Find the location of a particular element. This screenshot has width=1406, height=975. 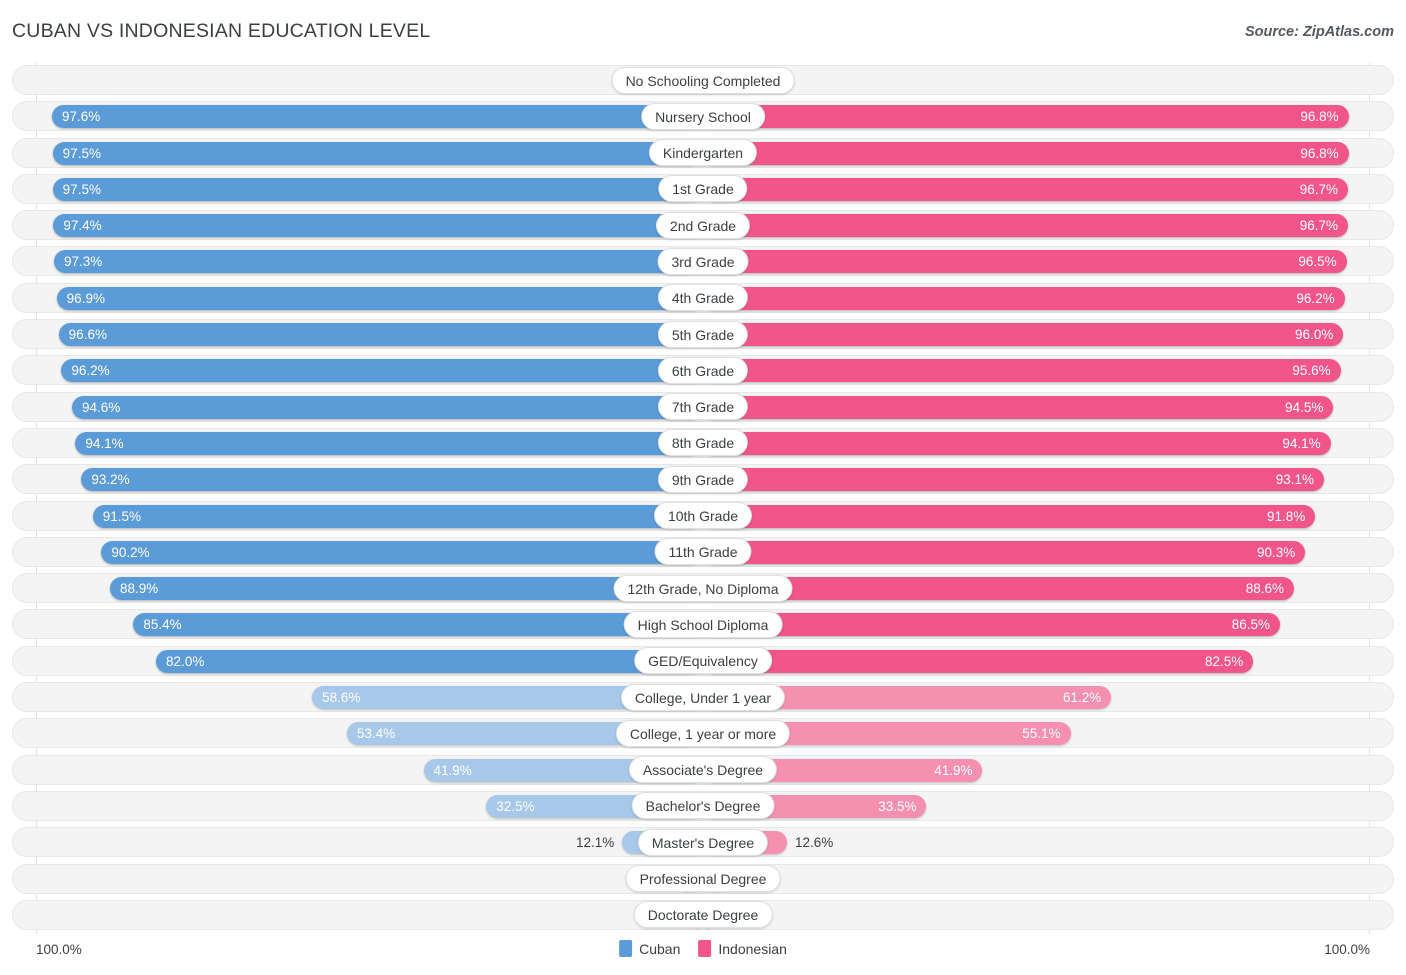

value-label-cuban: 58.6% is located at coordinates (341, 698).